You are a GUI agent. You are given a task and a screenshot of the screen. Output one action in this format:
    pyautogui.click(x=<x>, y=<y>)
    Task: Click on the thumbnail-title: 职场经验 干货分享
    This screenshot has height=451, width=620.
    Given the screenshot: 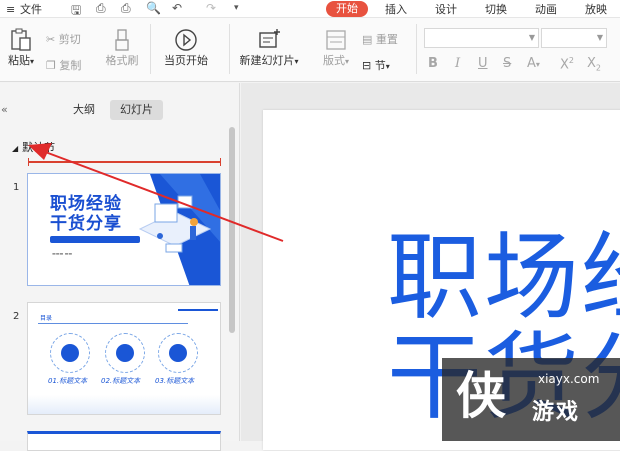 What is the action you would take?
    pyautogui.click(x=86, y=214)
    